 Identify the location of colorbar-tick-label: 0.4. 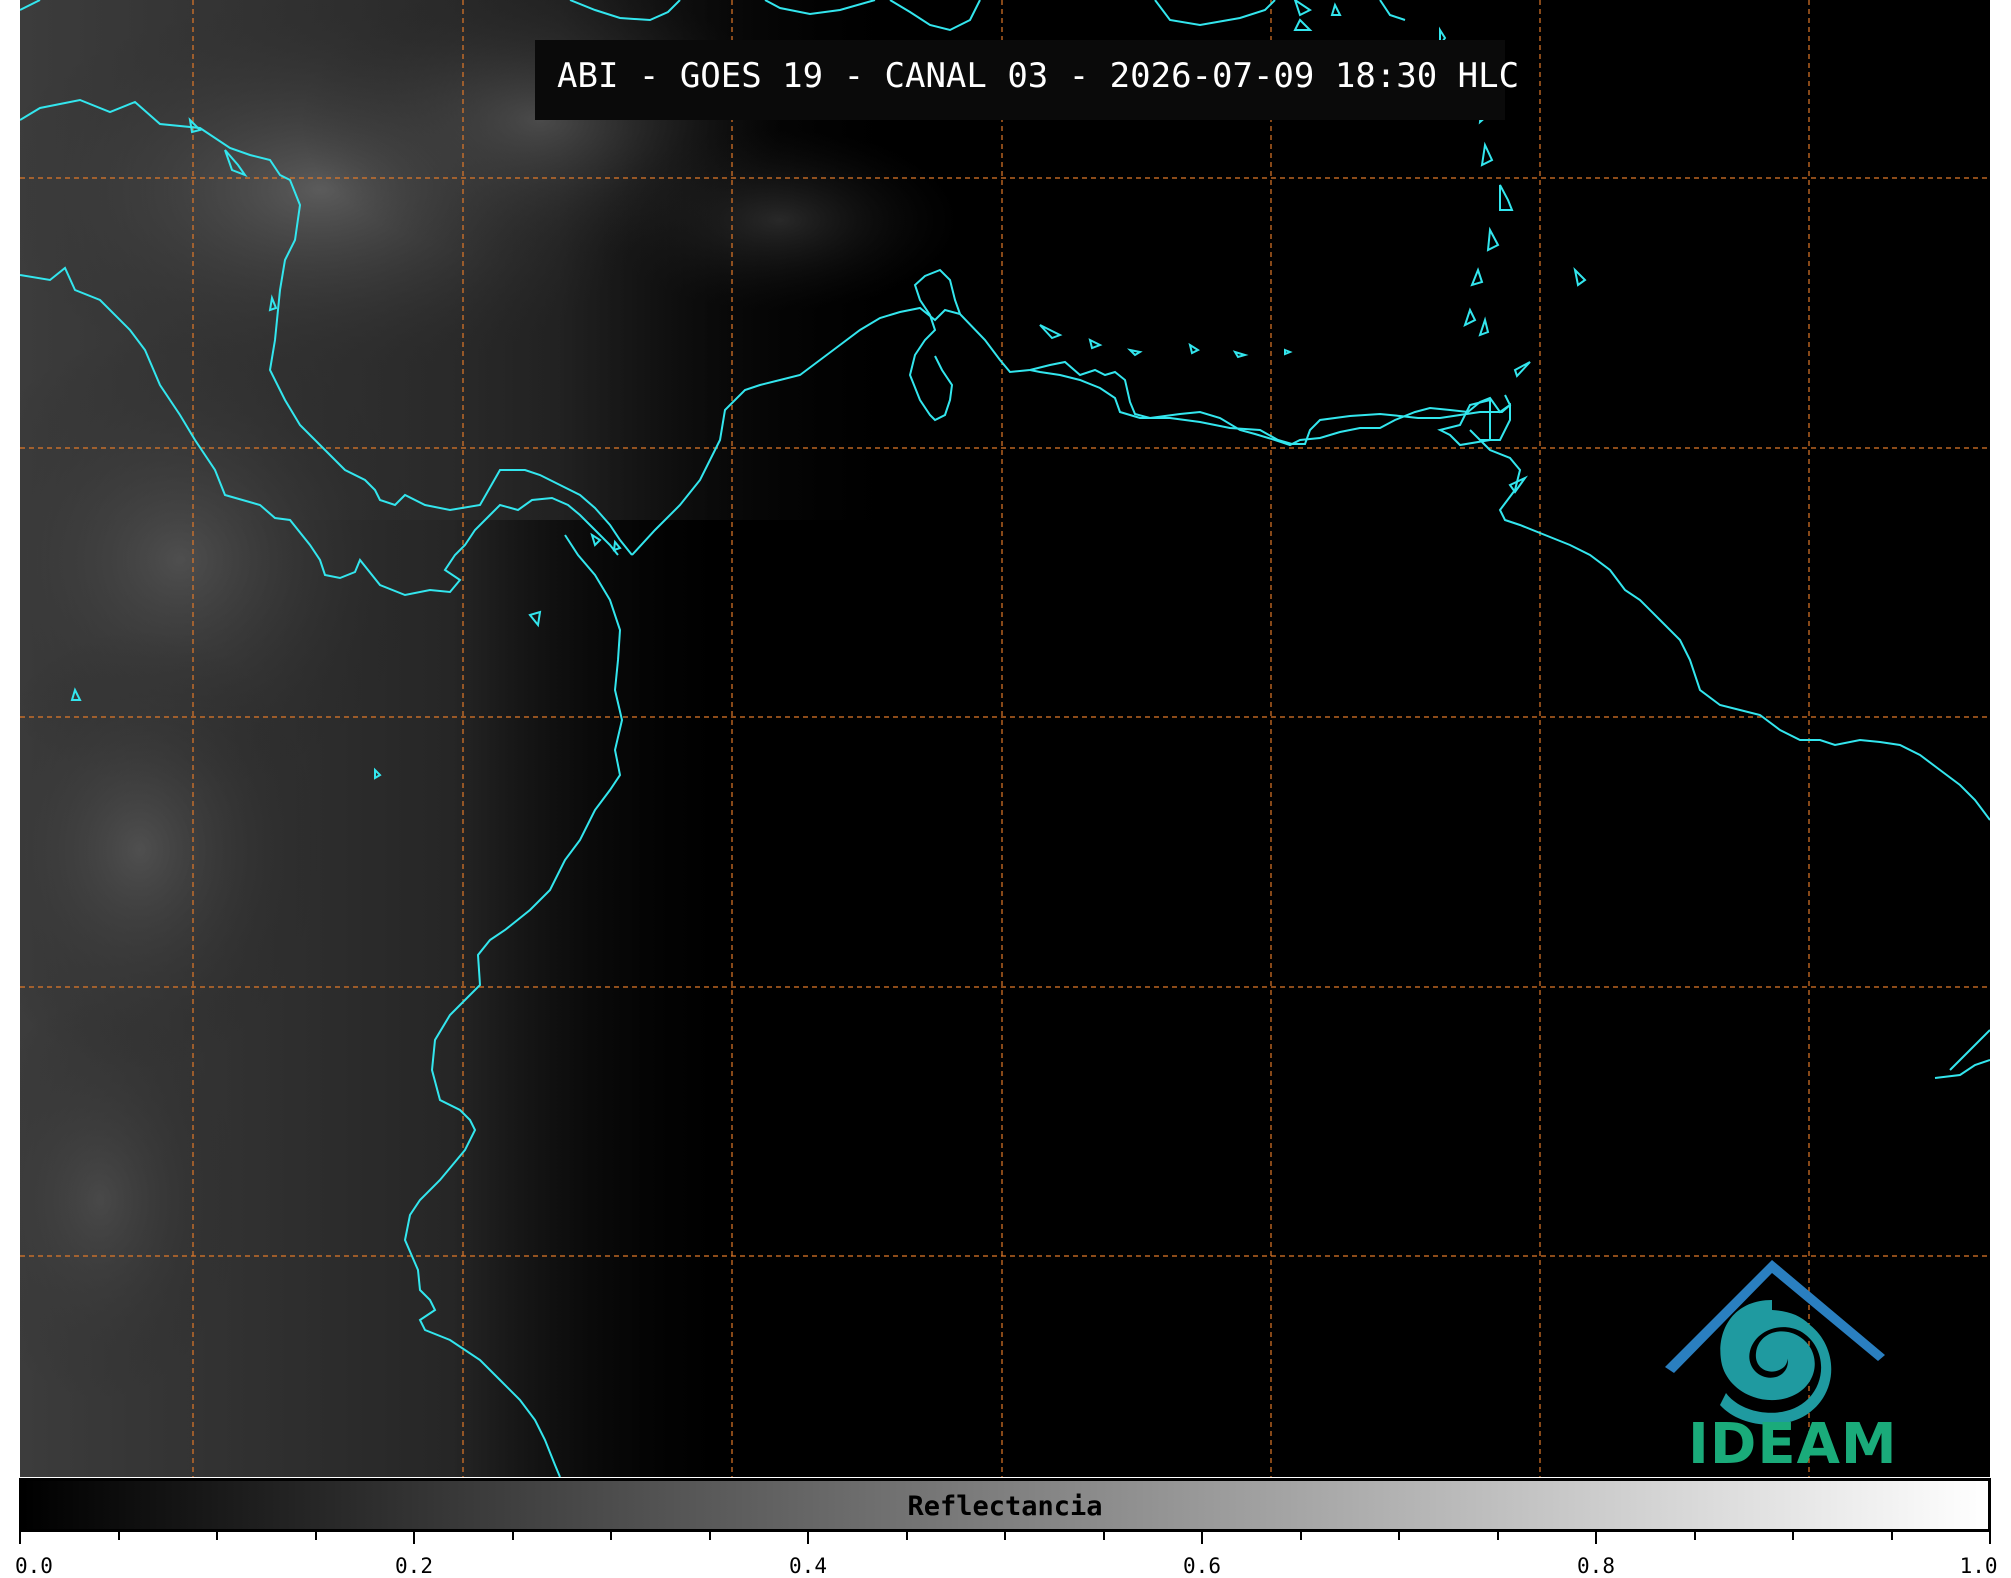
(808, 1566).